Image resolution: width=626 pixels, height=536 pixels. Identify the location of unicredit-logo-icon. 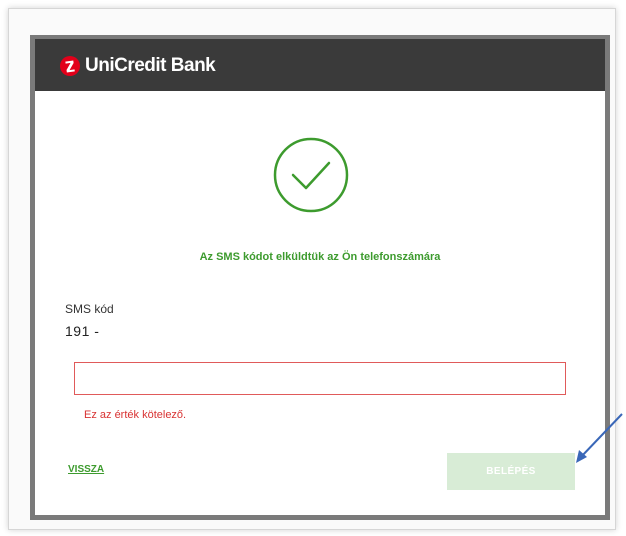
(70, 66).